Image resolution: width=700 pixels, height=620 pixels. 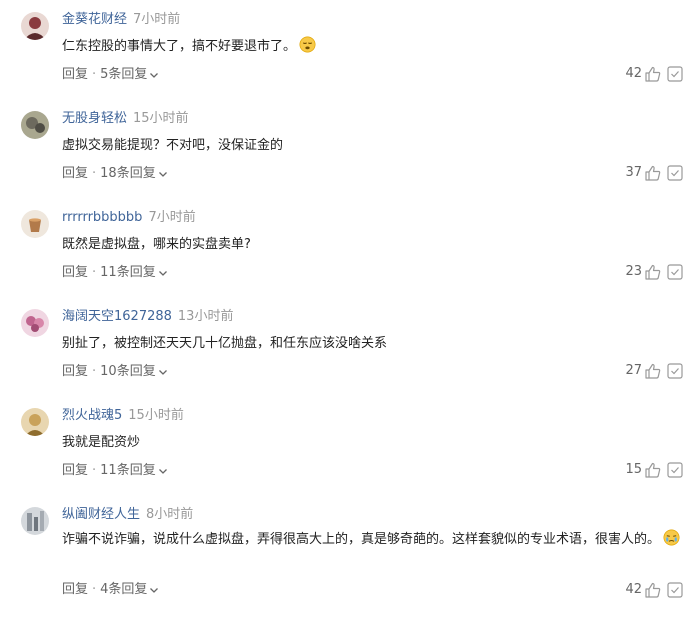 I want to click on comment-meta: 烈火战魂5 15小时前, so click(x=123, y=416).